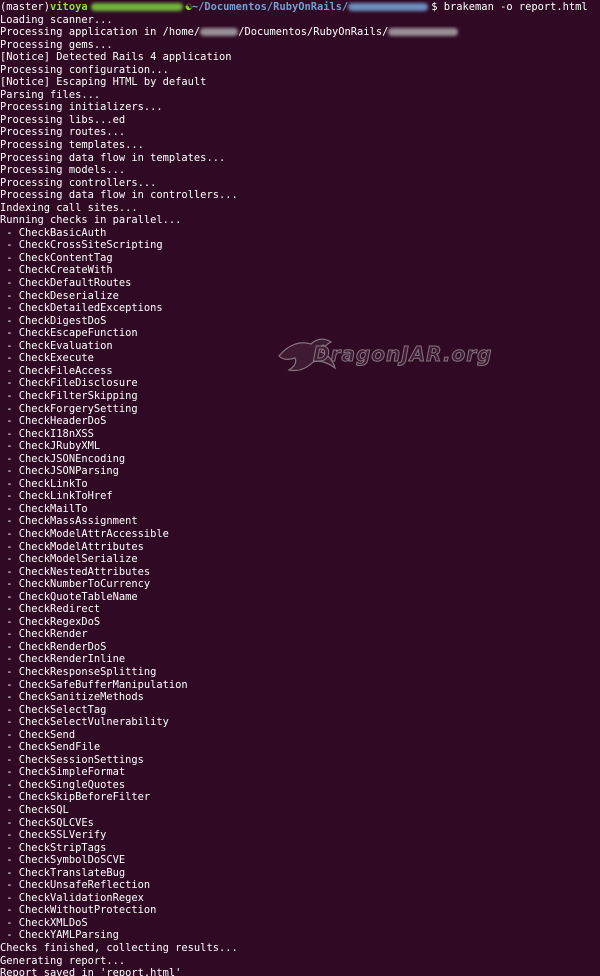  What do you see at coordinates (63, 119) in the screenshot?
I see `output-line: Processing libs...ed` at bounding box center [63, 119].